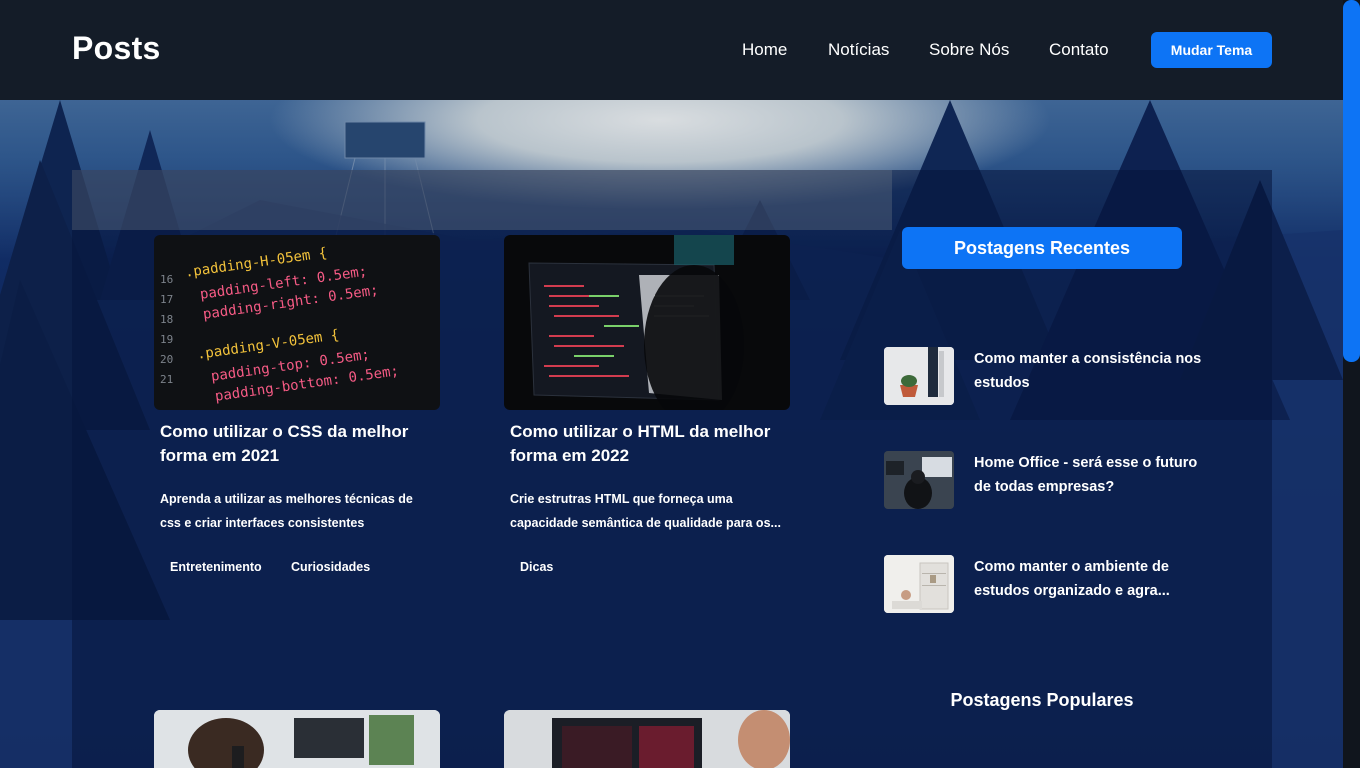 The image size is (1360, 768). I want to click on line-number: 20, so click(167, 359).